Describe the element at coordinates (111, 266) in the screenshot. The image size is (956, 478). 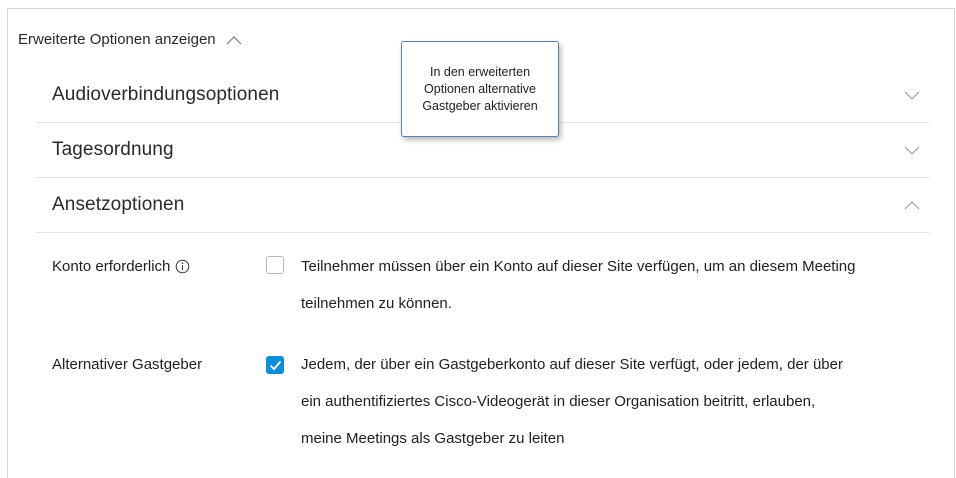
I see `account-required-label-text: Konto erforderlich` at that location.